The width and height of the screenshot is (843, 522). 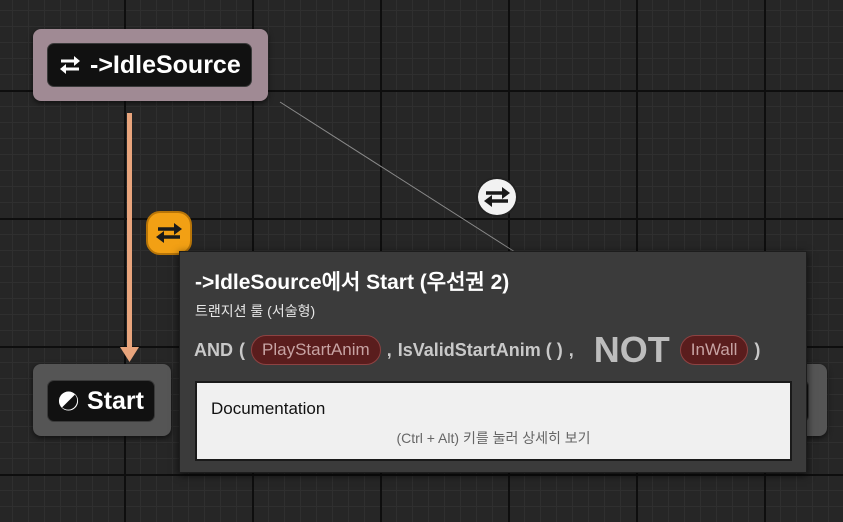 I want to click on transition-arrow-head, so click(x=129, y=354).